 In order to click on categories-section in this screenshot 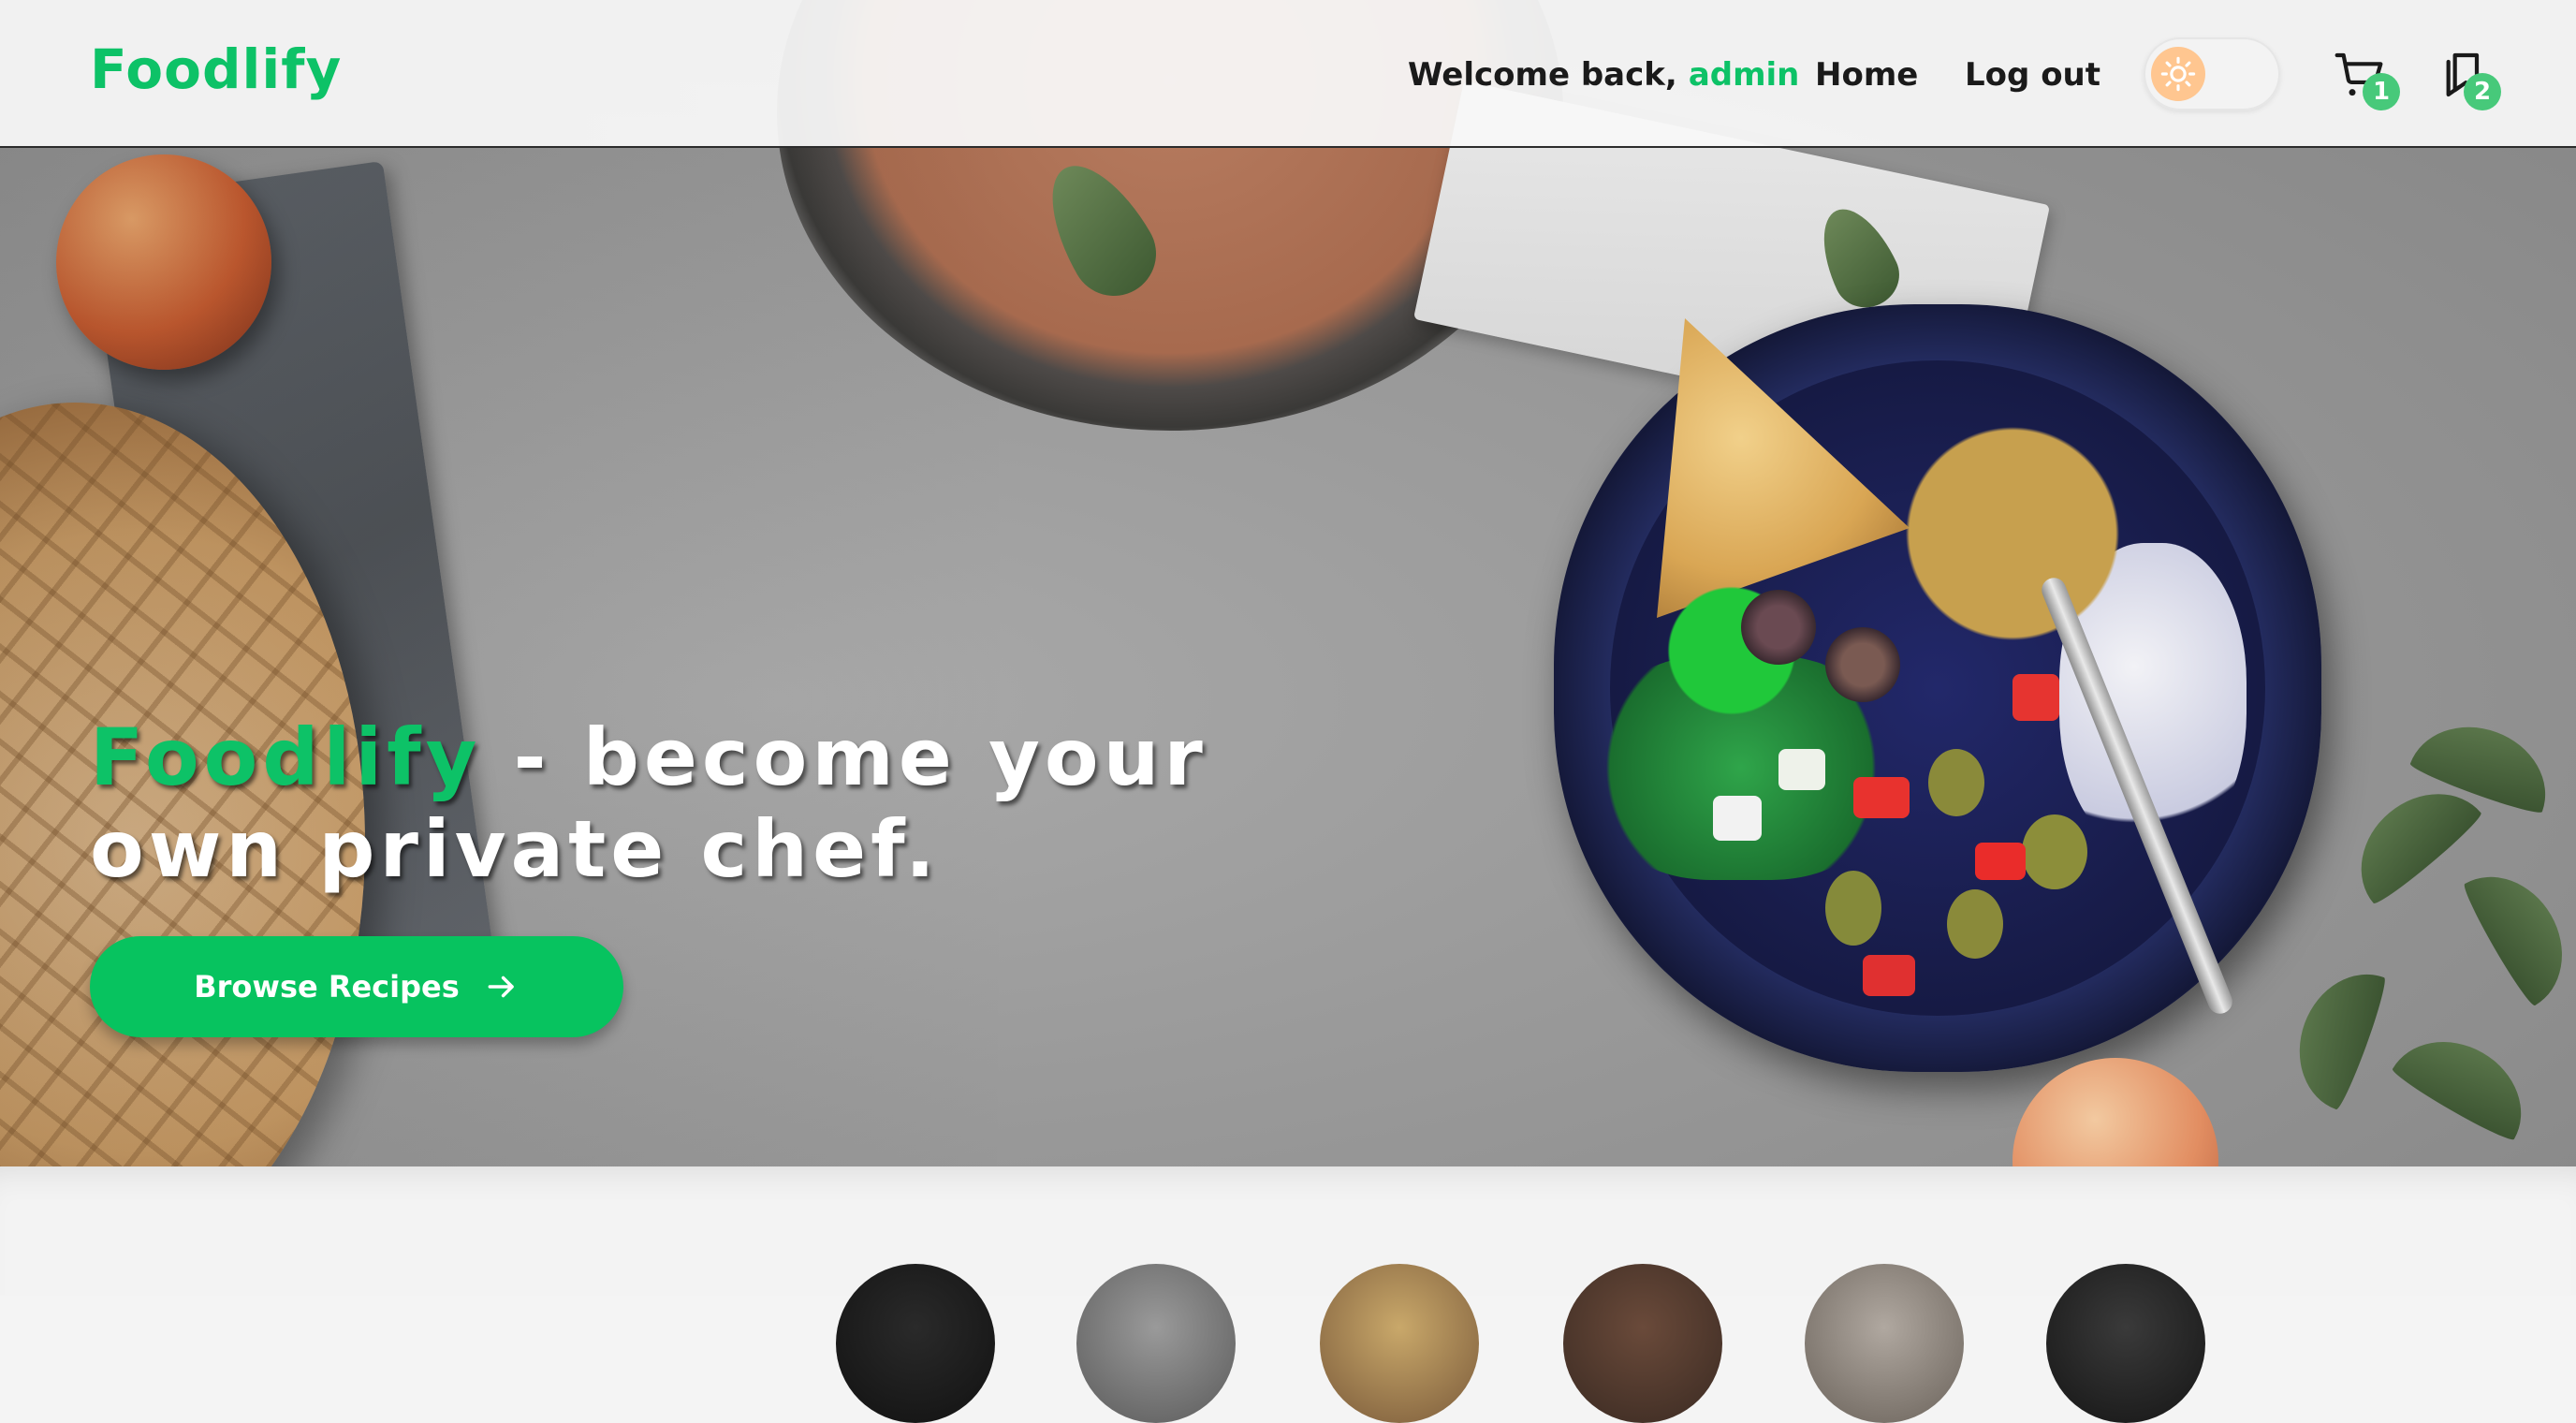, I will do `click(1288, 1231)`.